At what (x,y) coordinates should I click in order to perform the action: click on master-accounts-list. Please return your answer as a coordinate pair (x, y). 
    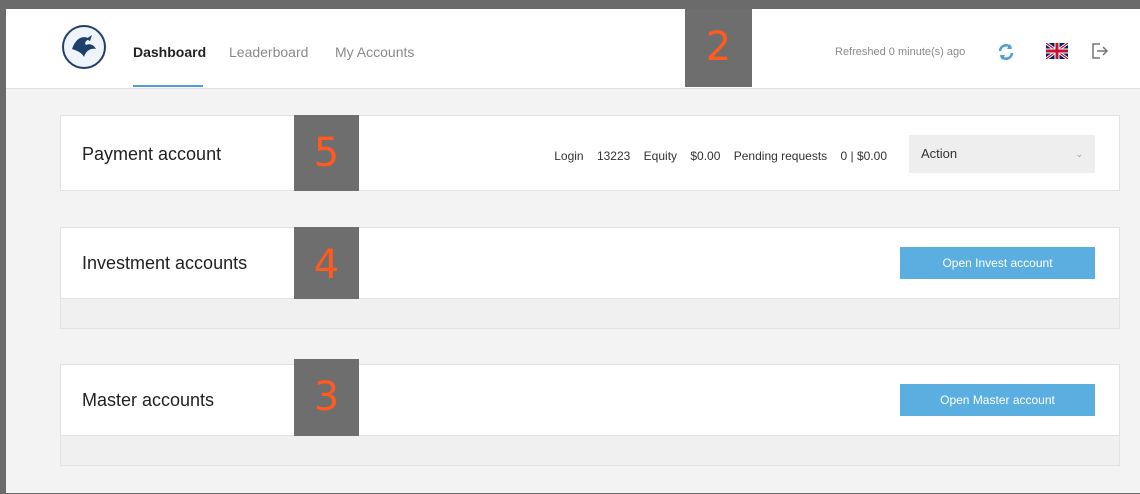
    Looking at the image, I should click on (590, 451).